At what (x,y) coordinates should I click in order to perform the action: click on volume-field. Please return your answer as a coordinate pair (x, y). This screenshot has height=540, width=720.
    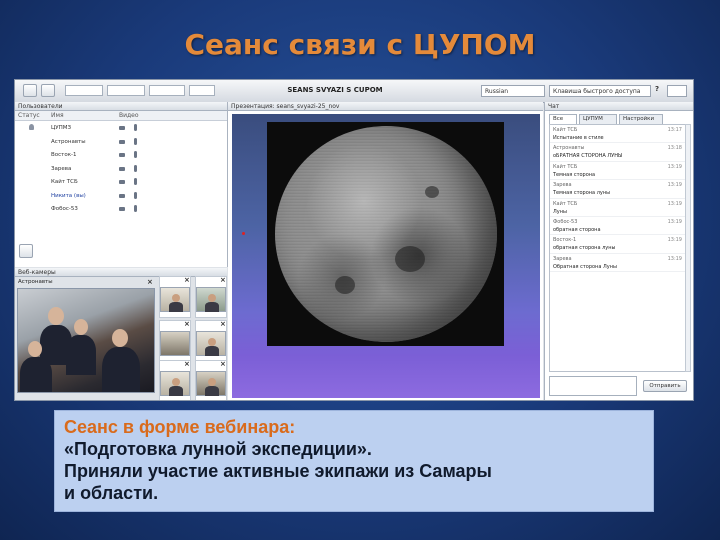
    Looking at the image, I should click on (202, 90).